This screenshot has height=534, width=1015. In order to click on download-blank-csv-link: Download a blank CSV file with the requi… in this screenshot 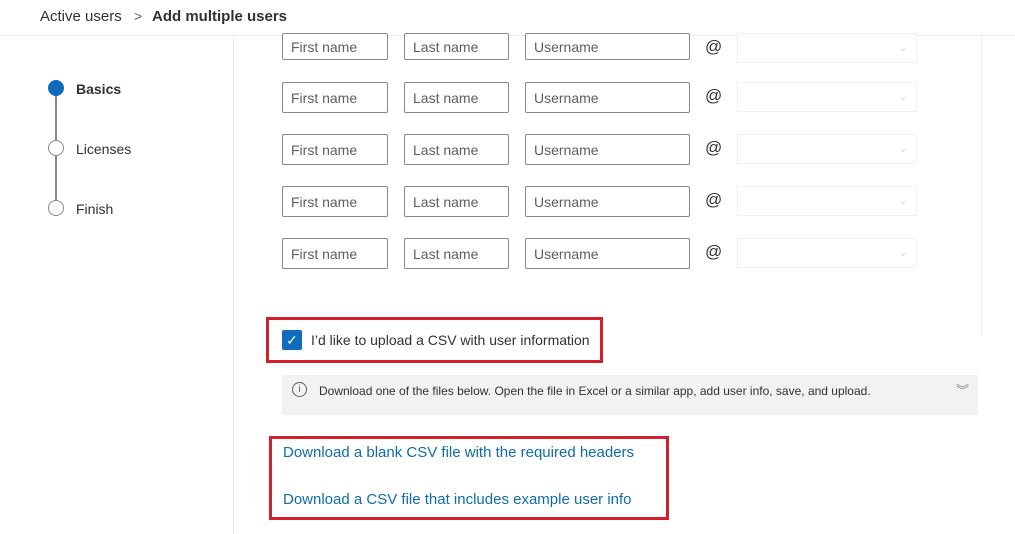, I will do `click(458, 452)`.